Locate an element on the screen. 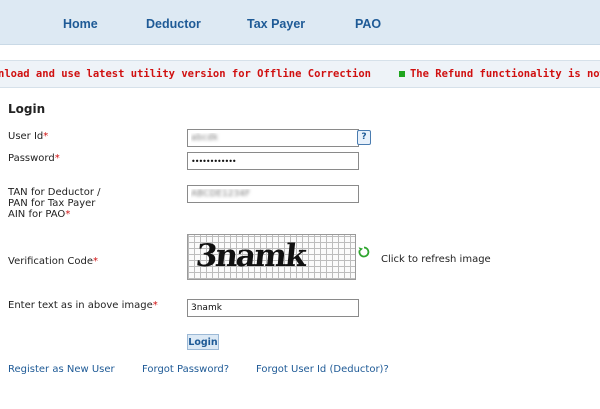 The width and height of the screenshot is (600, 409). ticker-message-2: The Refund functionality is now ena is located at coordinates (504, 74).